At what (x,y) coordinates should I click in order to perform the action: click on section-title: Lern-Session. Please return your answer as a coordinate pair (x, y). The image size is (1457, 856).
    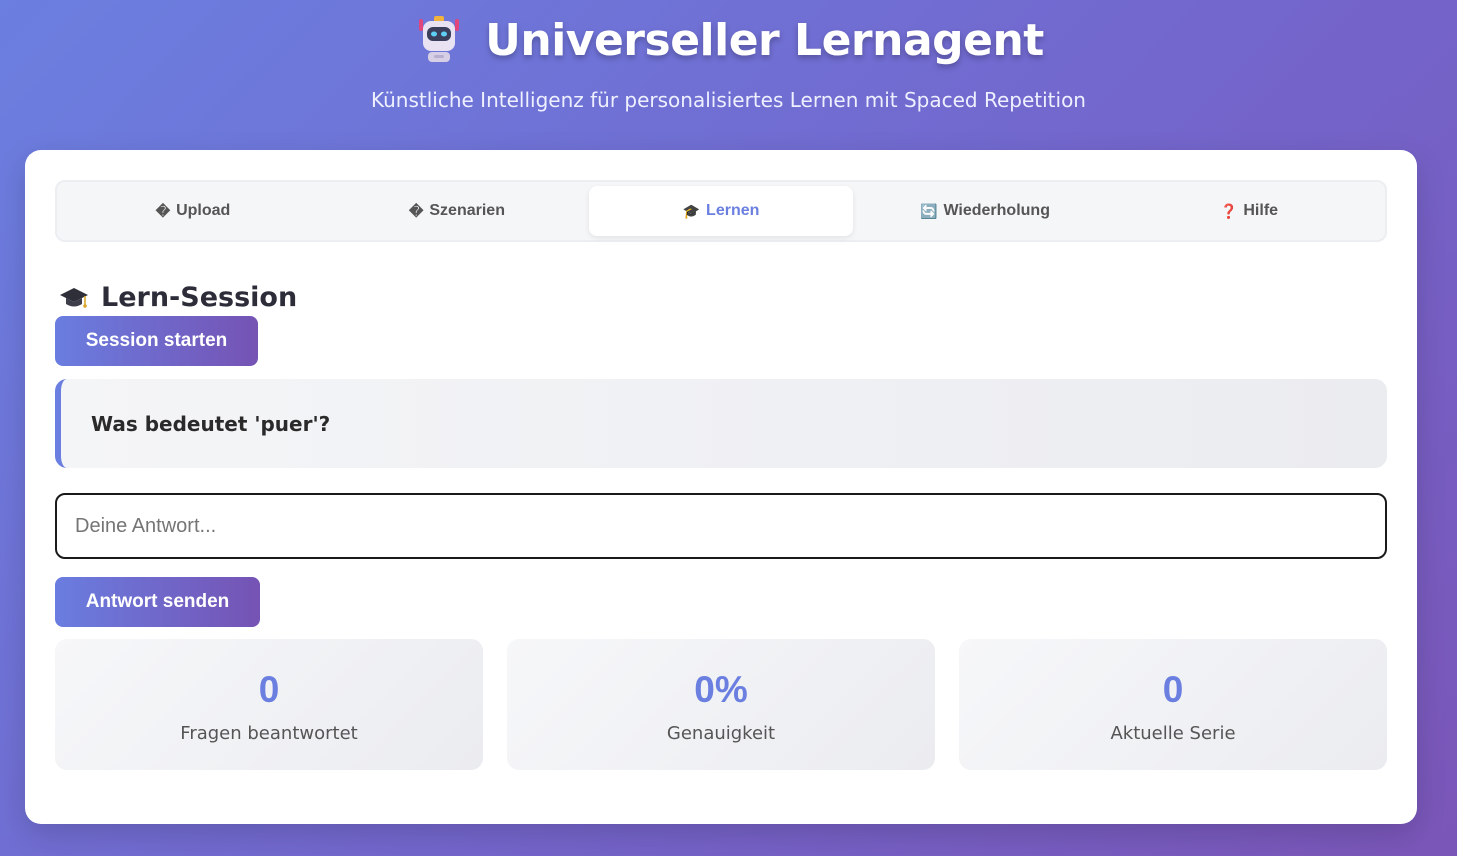
    Looking at the image, I should click on (199, 297).